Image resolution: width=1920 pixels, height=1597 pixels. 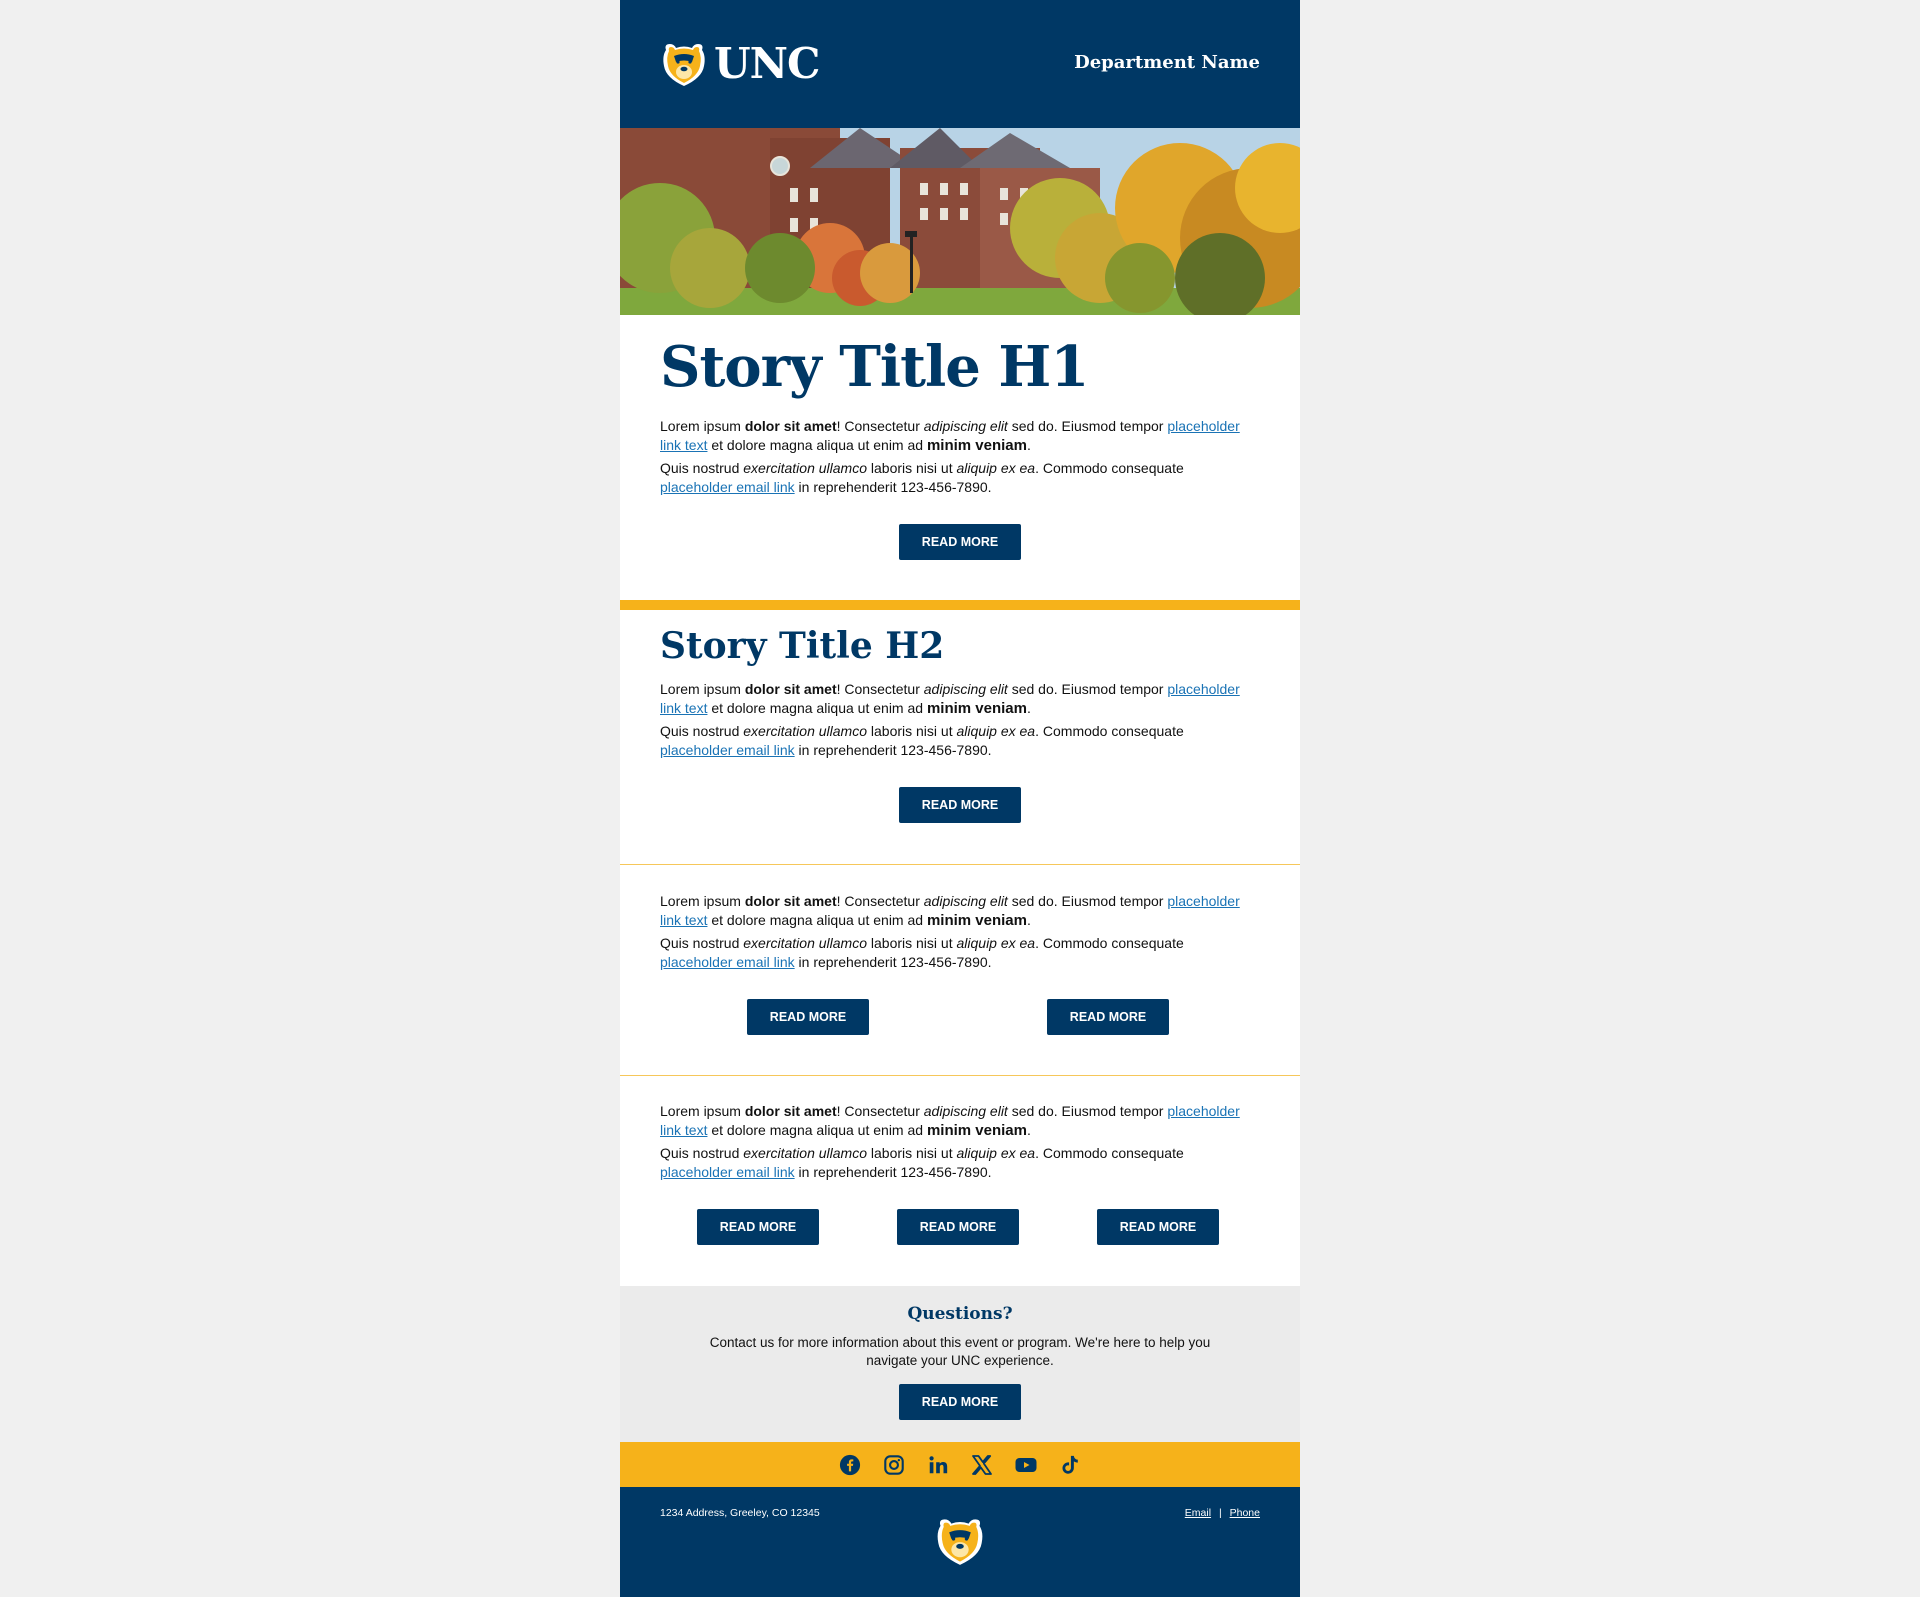 What do you see at coordinates (802, 646) in the screenshot?
I see `story-title-h2: Story Title H2` at bounding box center [802, 646].